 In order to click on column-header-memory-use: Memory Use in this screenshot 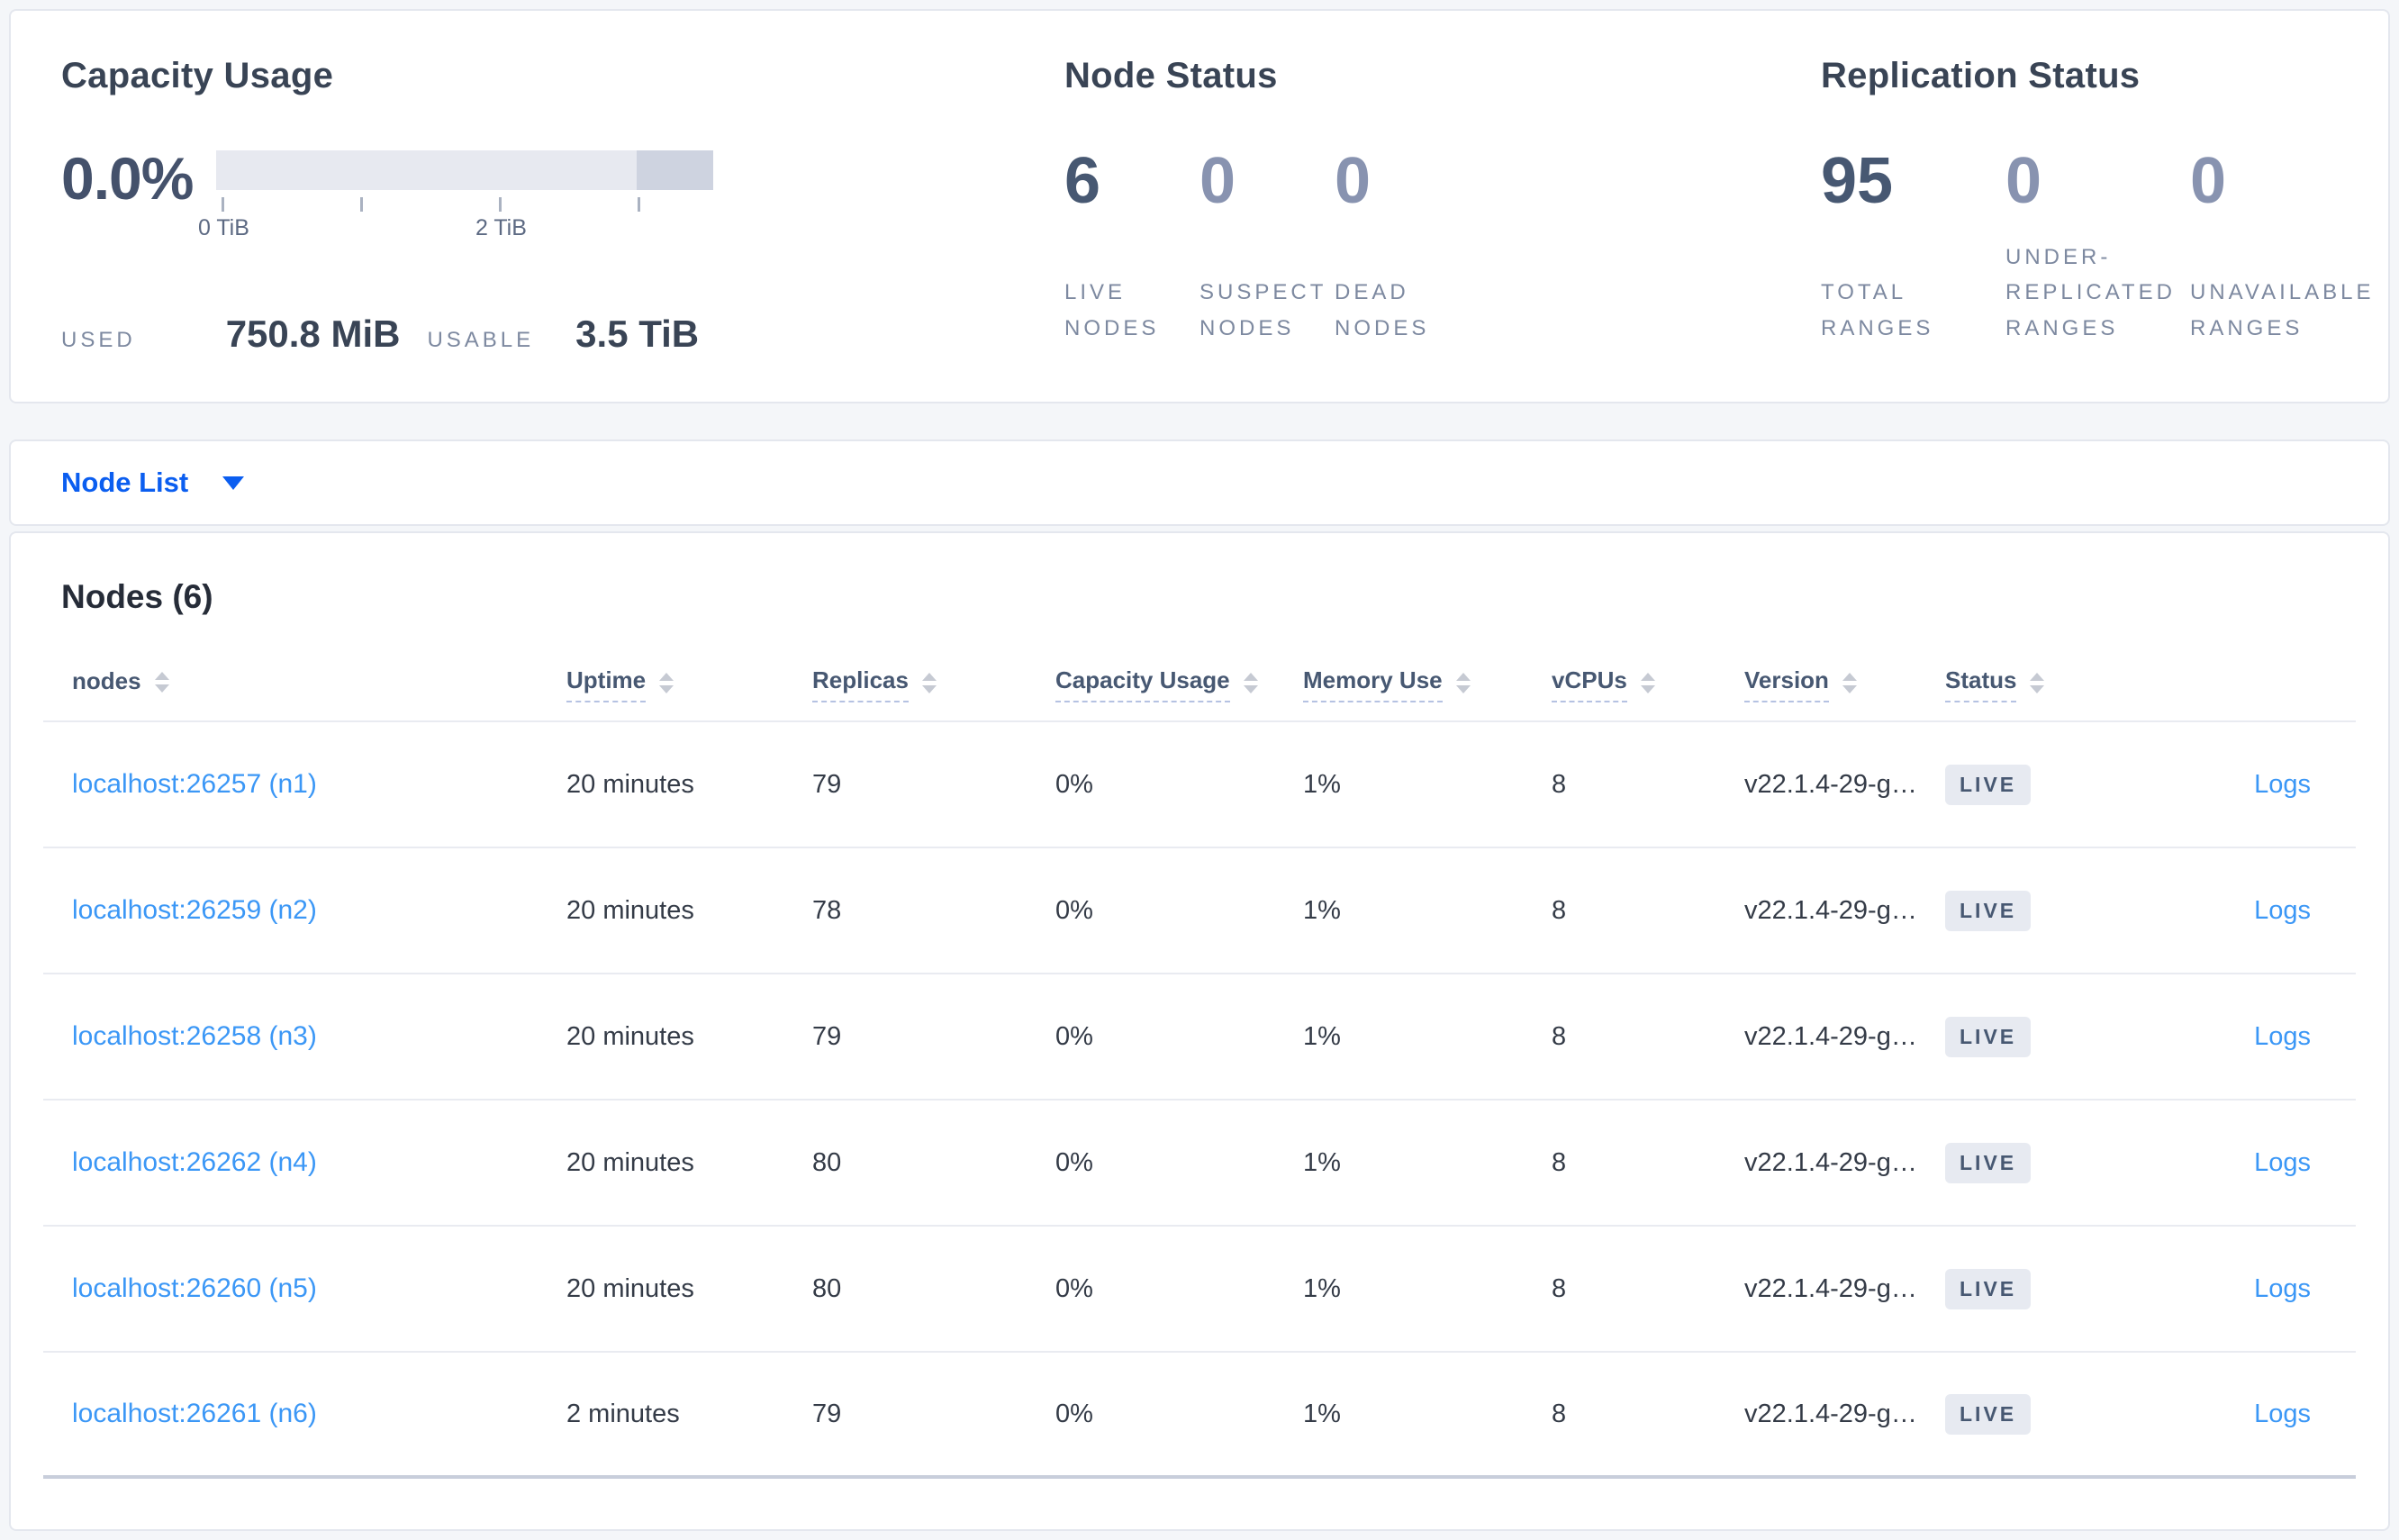, I will do `click(1427, 684)`.